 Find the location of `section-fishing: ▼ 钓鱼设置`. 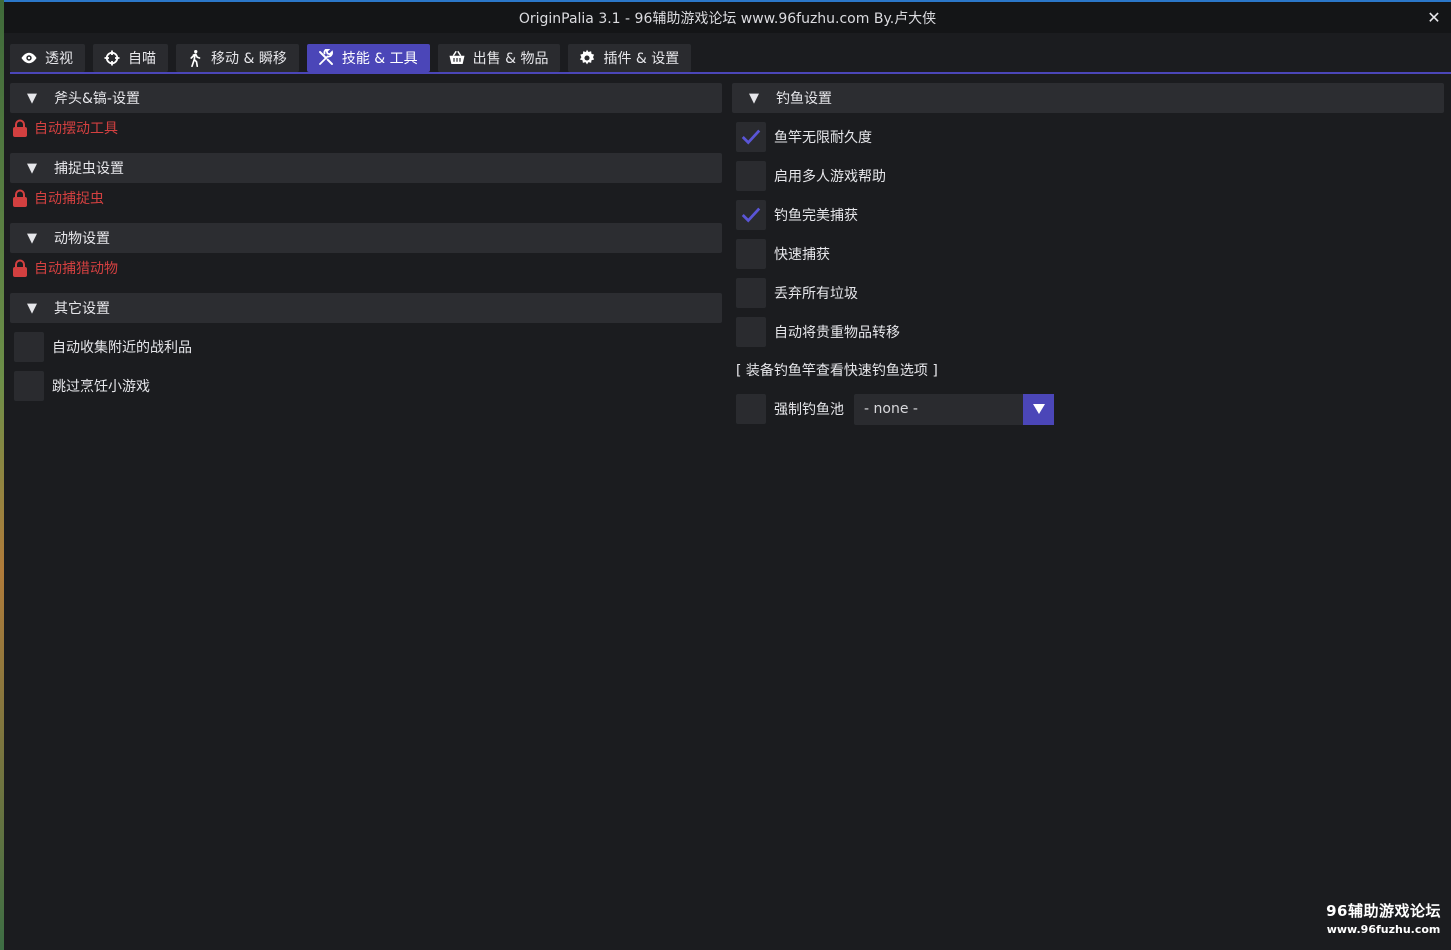

section-fishing: ▼ 钓鱼设置 is located at coordinates (1088, 98).